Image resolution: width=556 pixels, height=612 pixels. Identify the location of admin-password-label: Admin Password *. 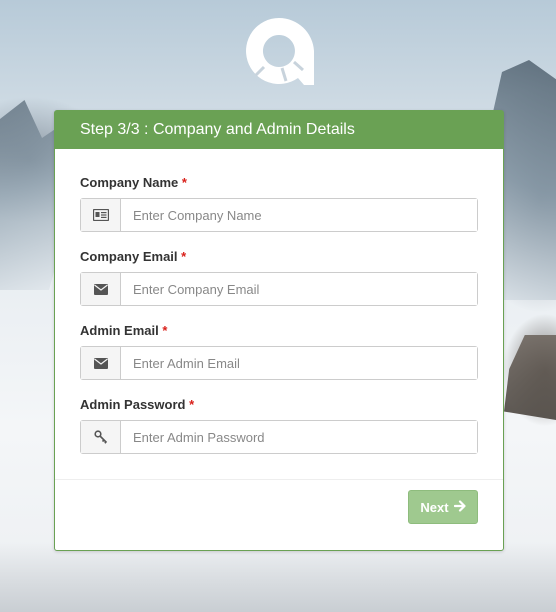
(137, 404).